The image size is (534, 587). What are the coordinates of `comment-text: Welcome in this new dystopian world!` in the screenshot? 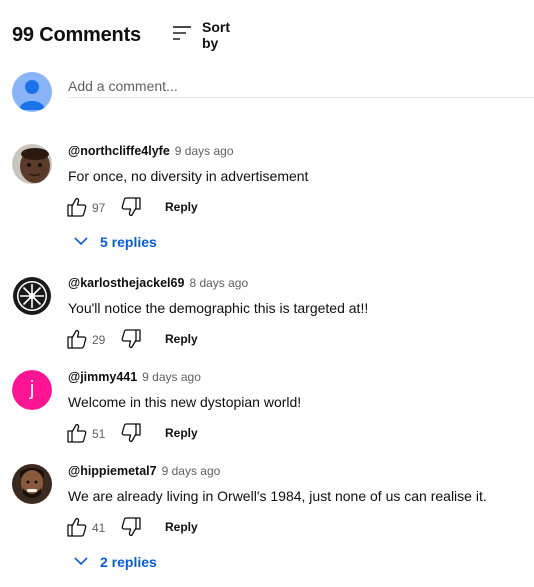 It's located at (185, 402).